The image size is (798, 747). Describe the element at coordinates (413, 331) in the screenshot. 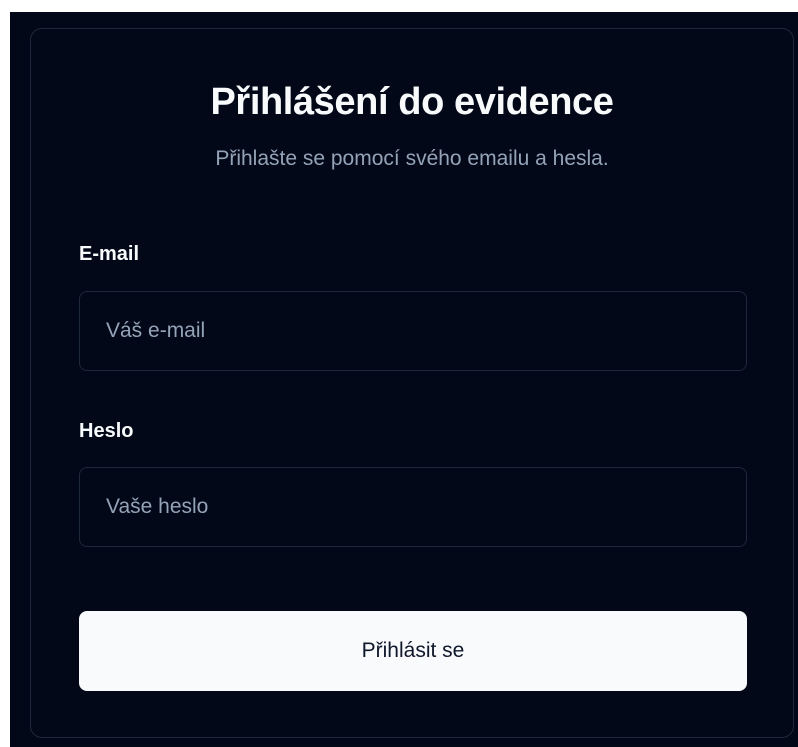

I see `email-field` at that location.